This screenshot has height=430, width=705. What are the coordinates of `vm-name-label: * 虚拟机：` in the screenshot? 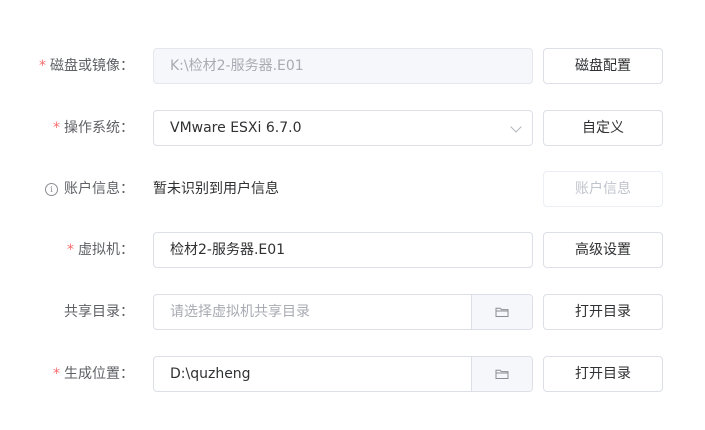 It's located at (100, 250).